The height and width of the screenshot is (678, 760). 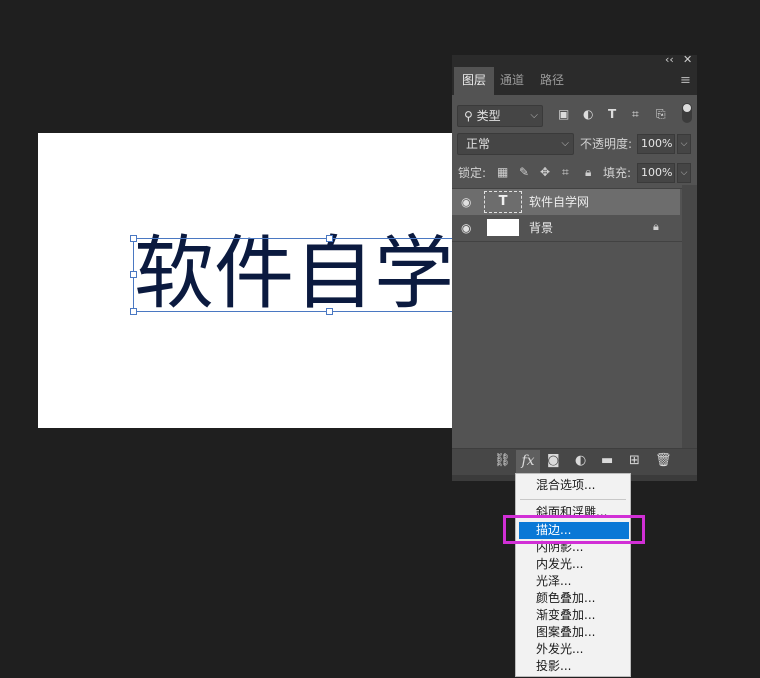 I want to click on tab-layers: 图层, so click(x=474, y=81).